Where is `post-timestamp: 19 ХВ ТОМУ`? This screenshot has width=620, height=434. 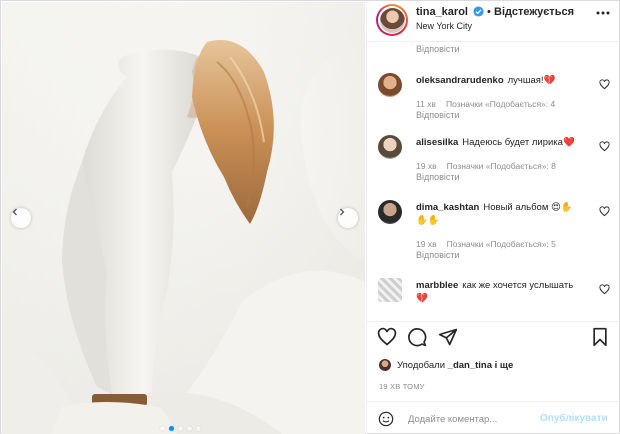
post-timestamp: 19 ХВ ТОМУ is located at coordinates (402, 386).